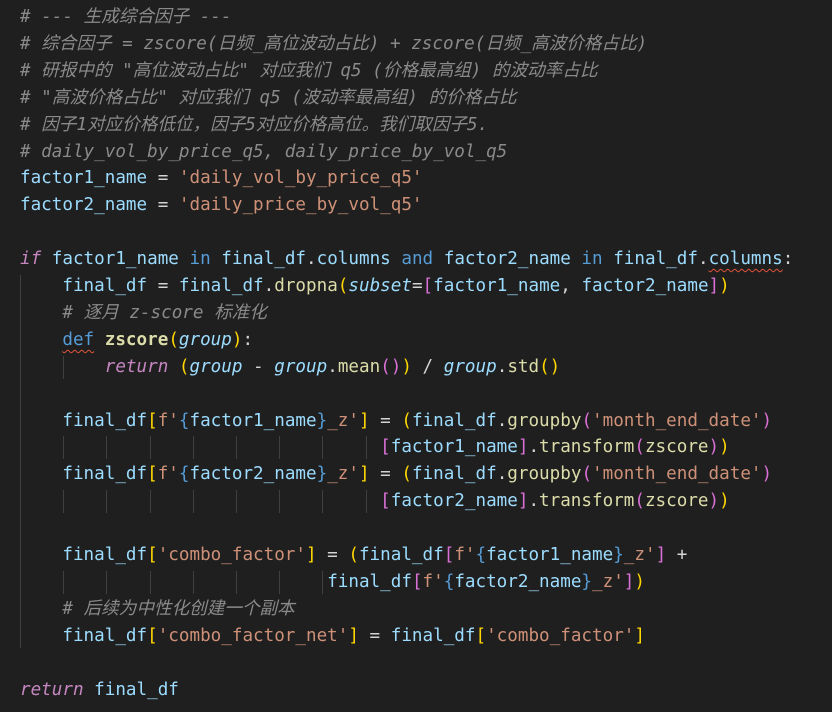 The width and height of the screenshot is (832, 712). I want to click on code-token: # 研报中的 "高位波动占比" 对应我们 q5 (价格最高组) 的波动率占比, so click(309, 70).